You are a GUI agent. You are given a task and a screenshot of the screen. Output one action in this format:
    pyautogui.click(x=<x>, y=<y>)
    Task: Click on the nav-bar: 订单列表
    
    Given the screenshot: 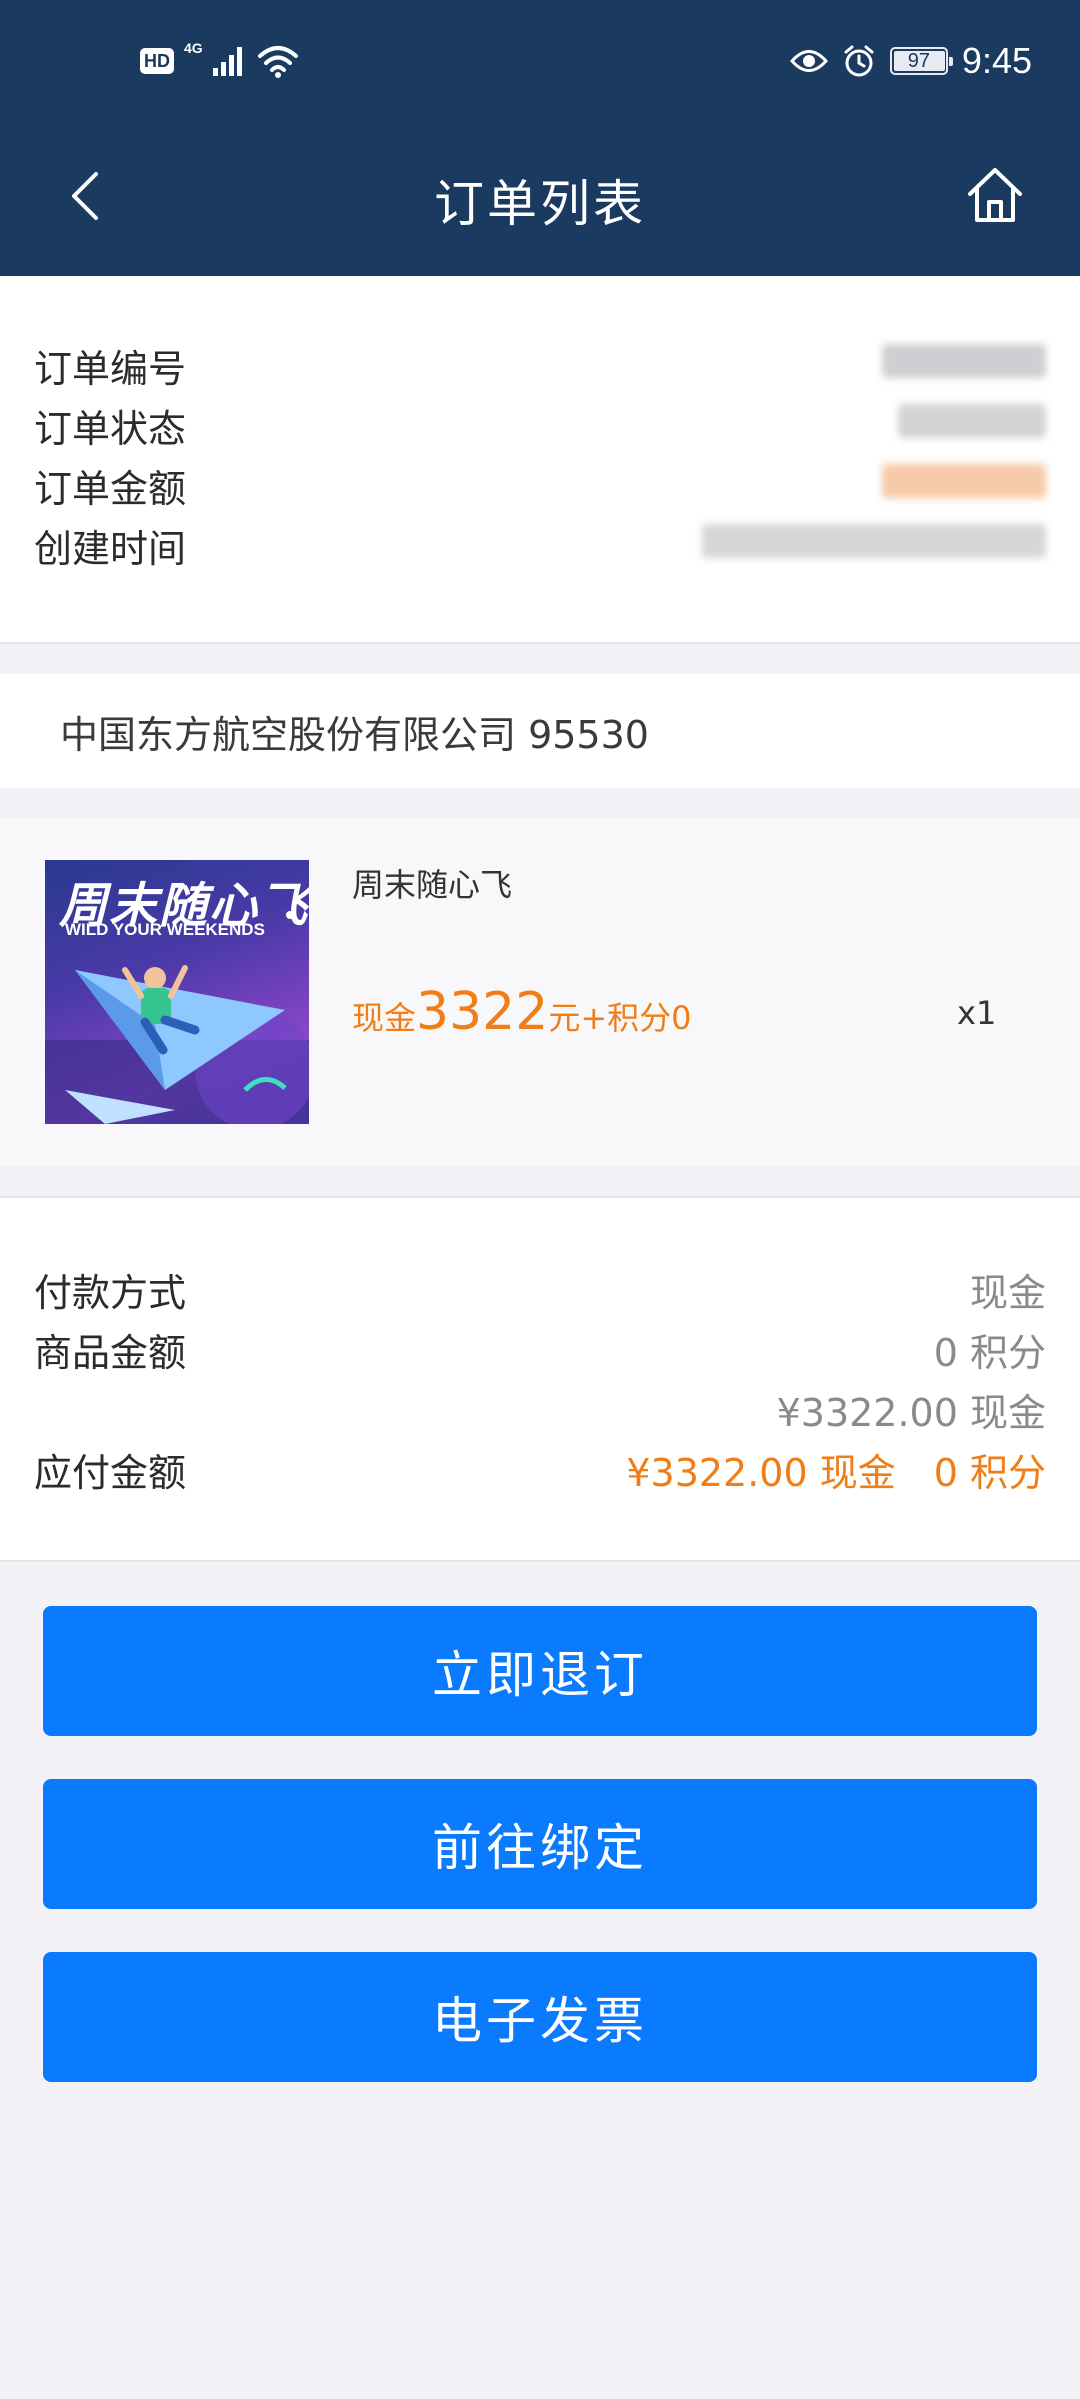 What is the action you would take?
    pyautogui.click(x=540, y=203)
    